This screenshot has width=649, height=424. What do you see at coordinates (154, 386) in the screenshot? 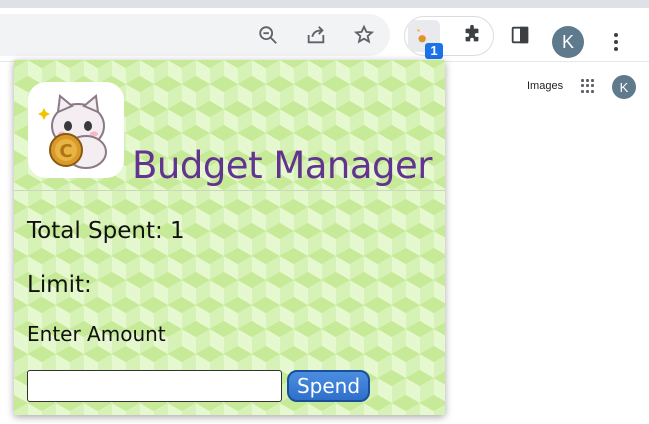
I see `amount-input` at bounding box center [154, 386].